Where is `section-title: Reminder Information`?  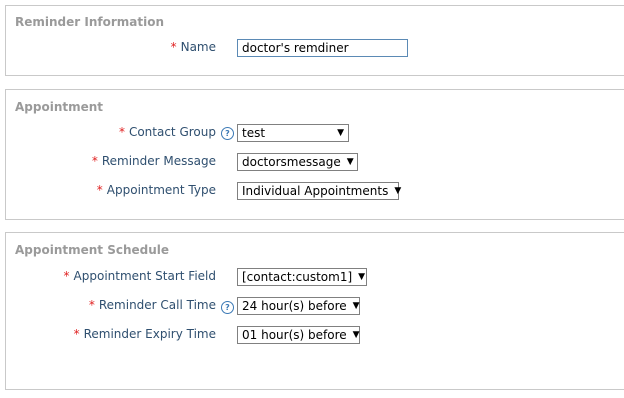 section-title: Reminder Information is located at coordinates (89, 22).